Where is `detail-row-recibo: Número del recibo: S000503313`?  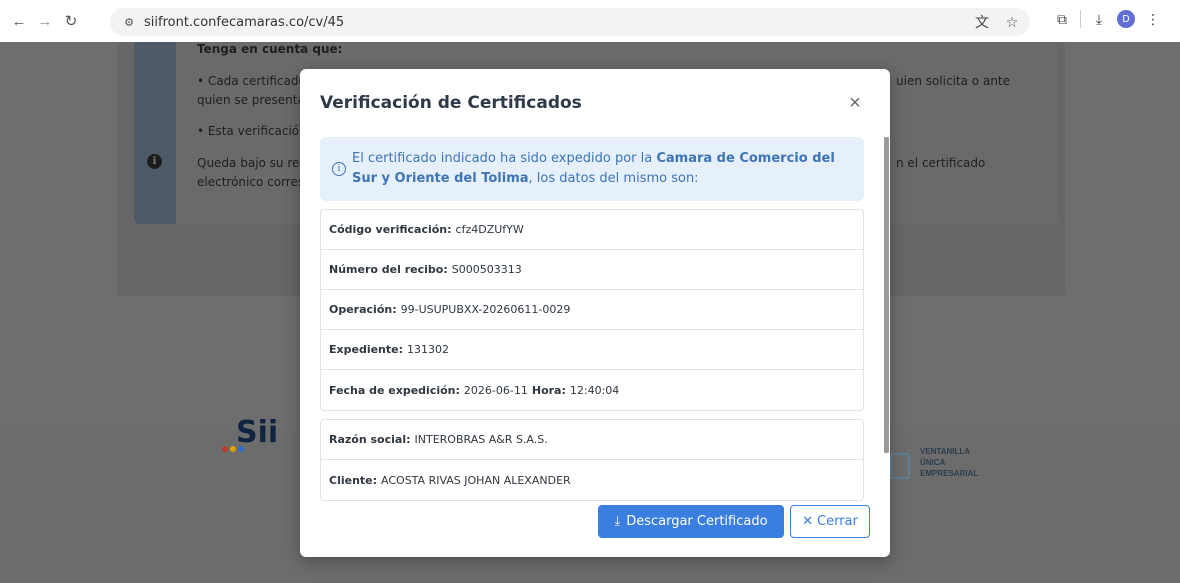
detail-row-recibo: Número del recibo: S000503313 is located at coordinates (592, 270).